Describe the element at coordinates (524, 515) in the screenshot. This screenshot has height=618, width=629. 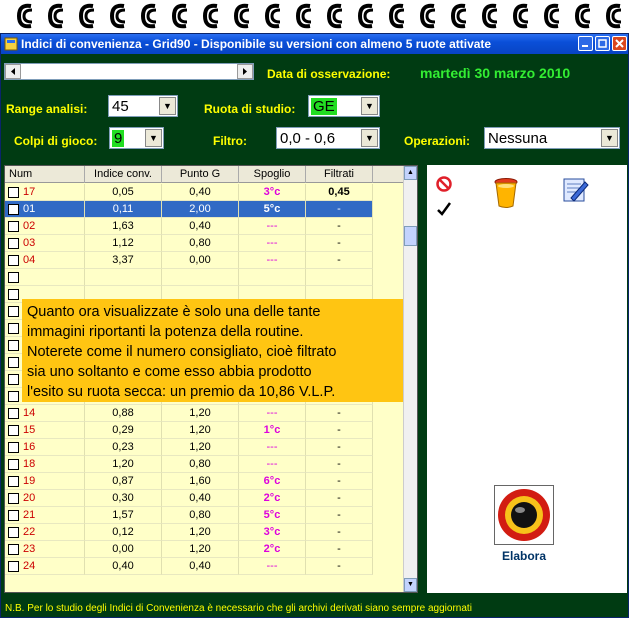
I see `elabora-button` at that location.